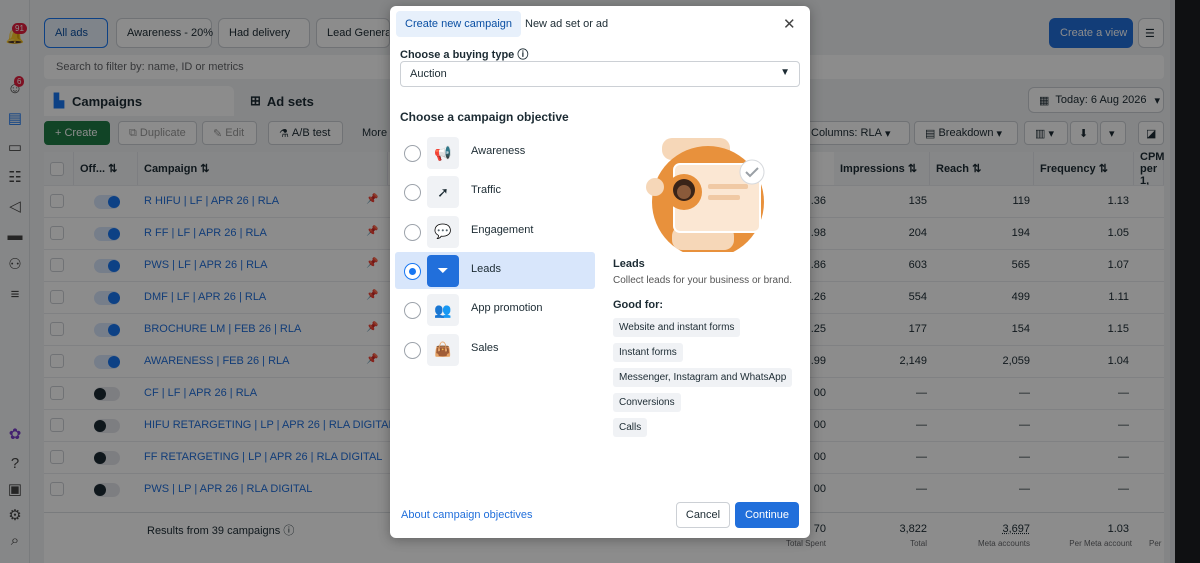  Describe the element at coordinates (629, 264) in the screenshot. I see `detail-title: Leads` at that location.